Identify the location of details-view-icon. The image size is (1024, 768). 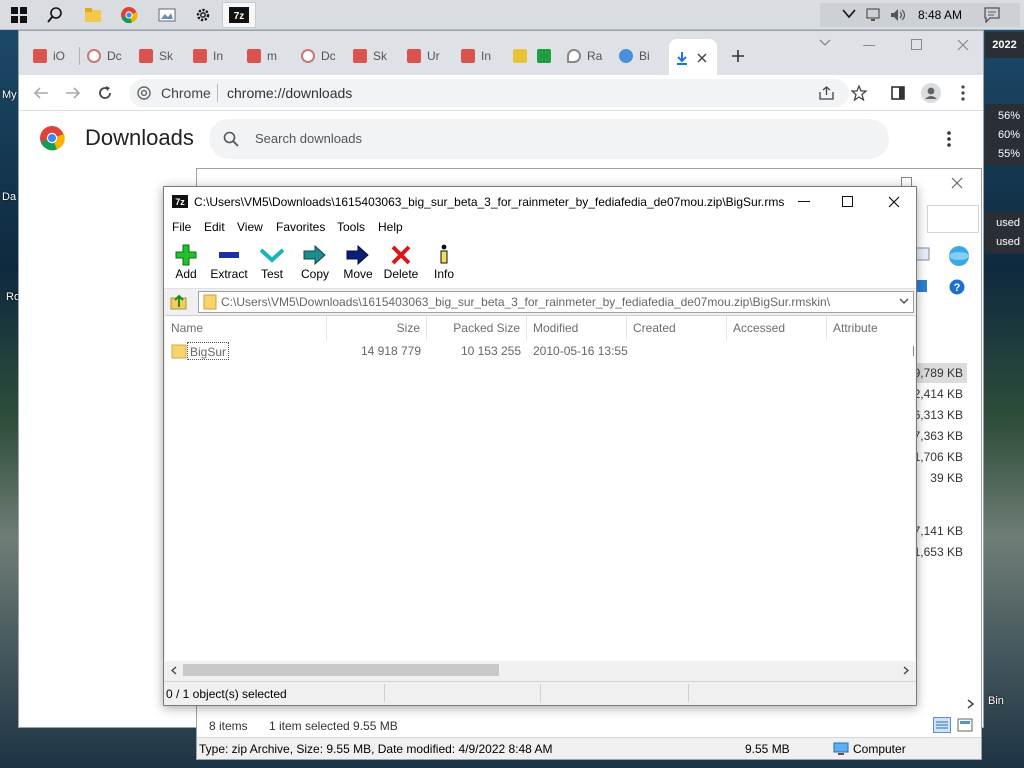
(942, 725).